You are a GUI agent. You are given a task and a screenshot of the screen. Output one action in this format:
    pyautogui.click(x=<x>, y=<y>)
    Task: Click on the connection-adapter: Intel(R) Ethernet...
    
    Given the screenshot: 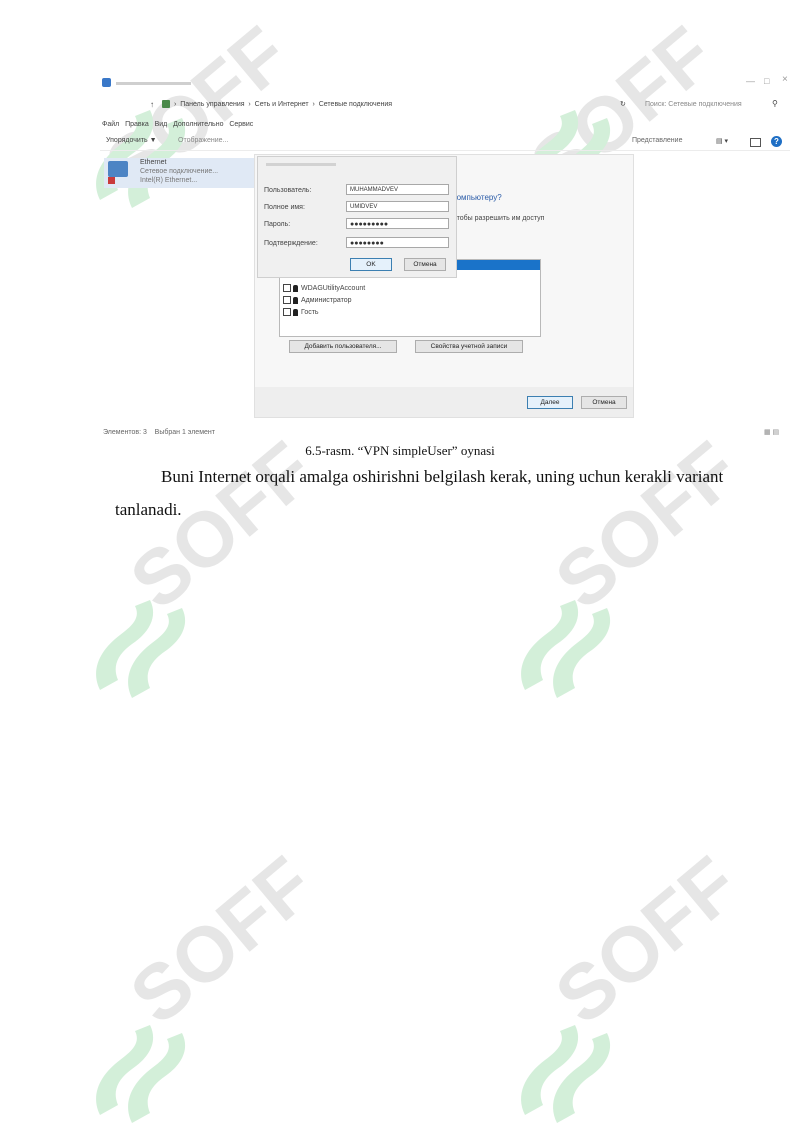 What is the action you would take?
    pyautogui.click(x=169, y=180)
    